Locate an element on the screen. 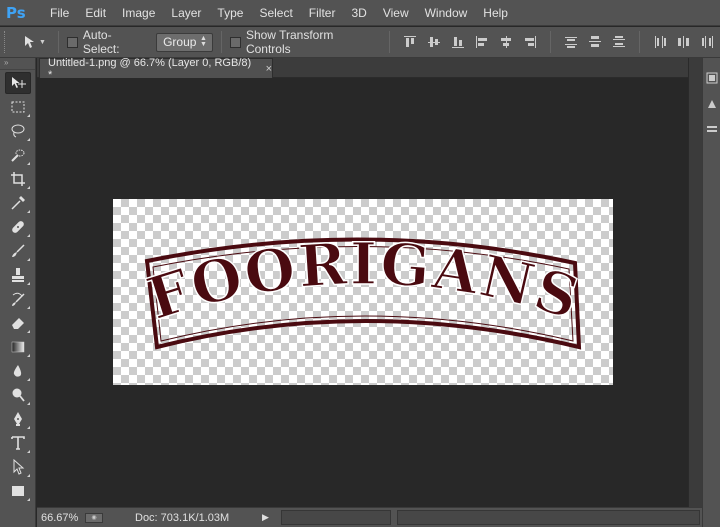  crop-tool-icon is located at coordinates (18, 179).